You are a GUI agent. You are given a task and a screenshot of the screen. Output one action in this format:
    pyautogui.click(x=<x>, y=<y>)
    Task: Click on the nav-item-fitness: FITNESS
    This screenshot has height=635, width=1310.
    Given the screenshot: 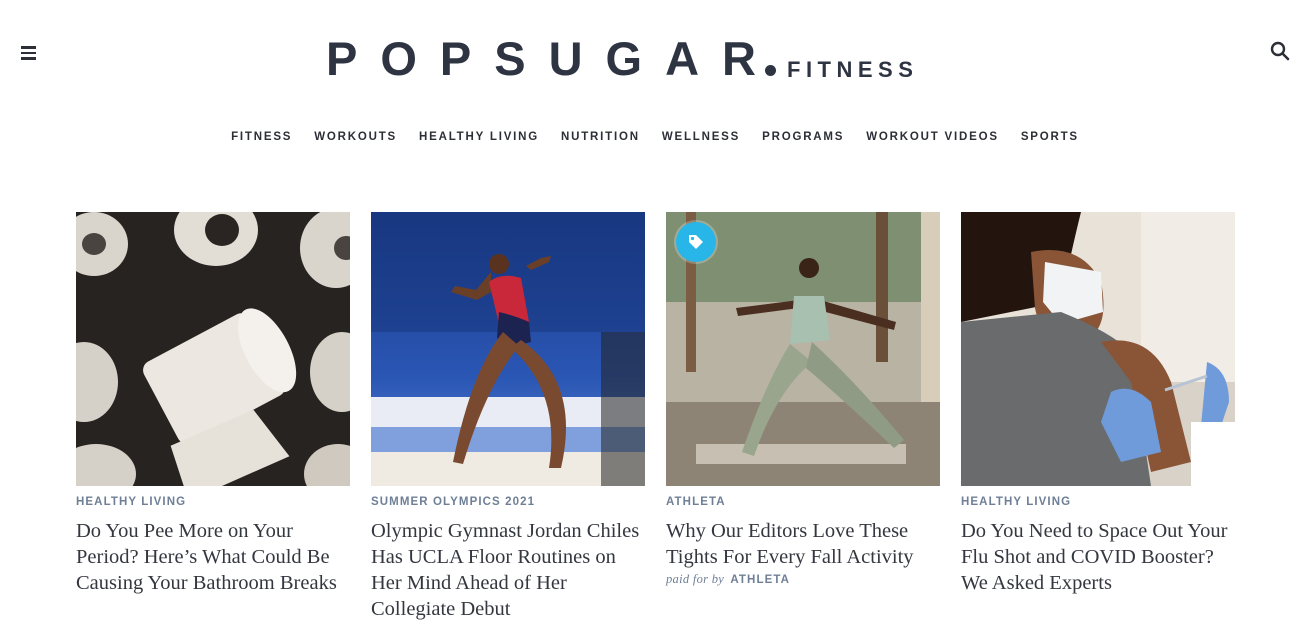 What is the action you would take?
    pyautogui.click(x=261, y=137)
    